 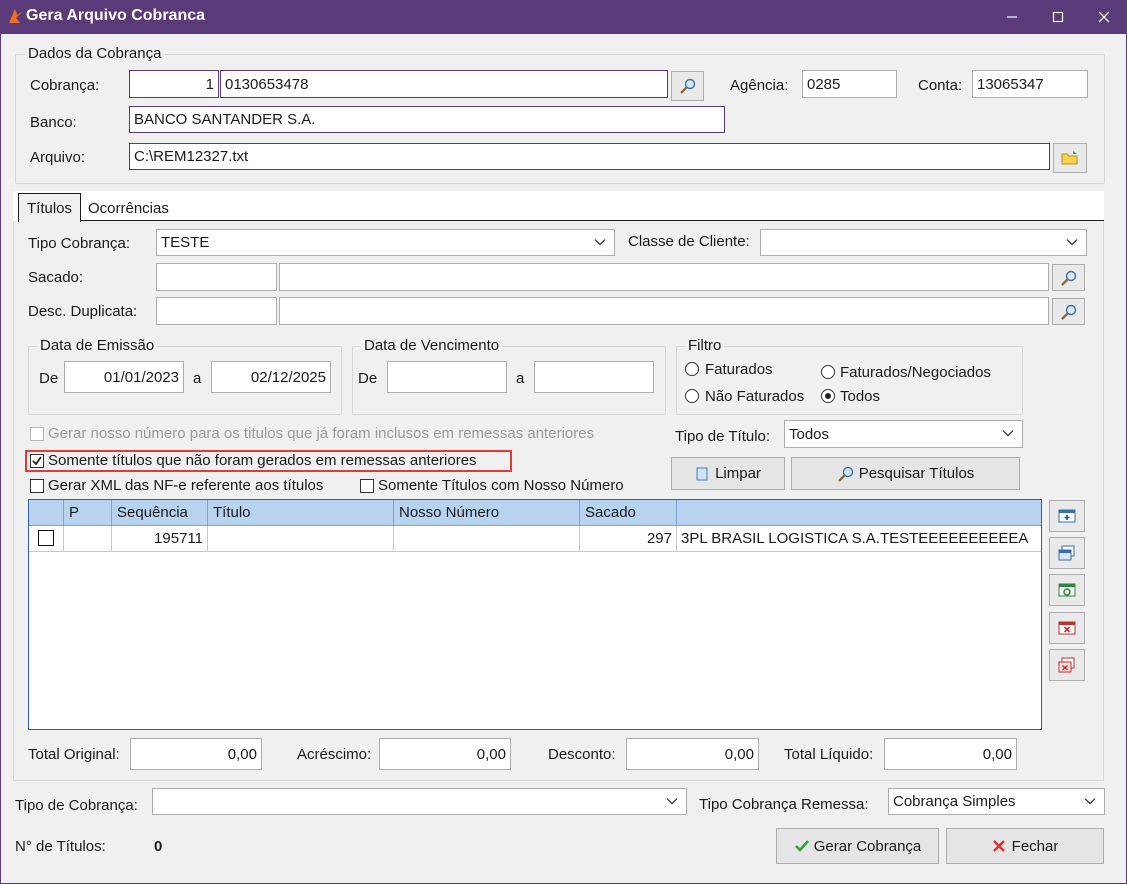 What do you see at coordinates (65, 85) in the screenshot?
I see `cobranca-label: Cobrança:` at bounding box center [65, 85].